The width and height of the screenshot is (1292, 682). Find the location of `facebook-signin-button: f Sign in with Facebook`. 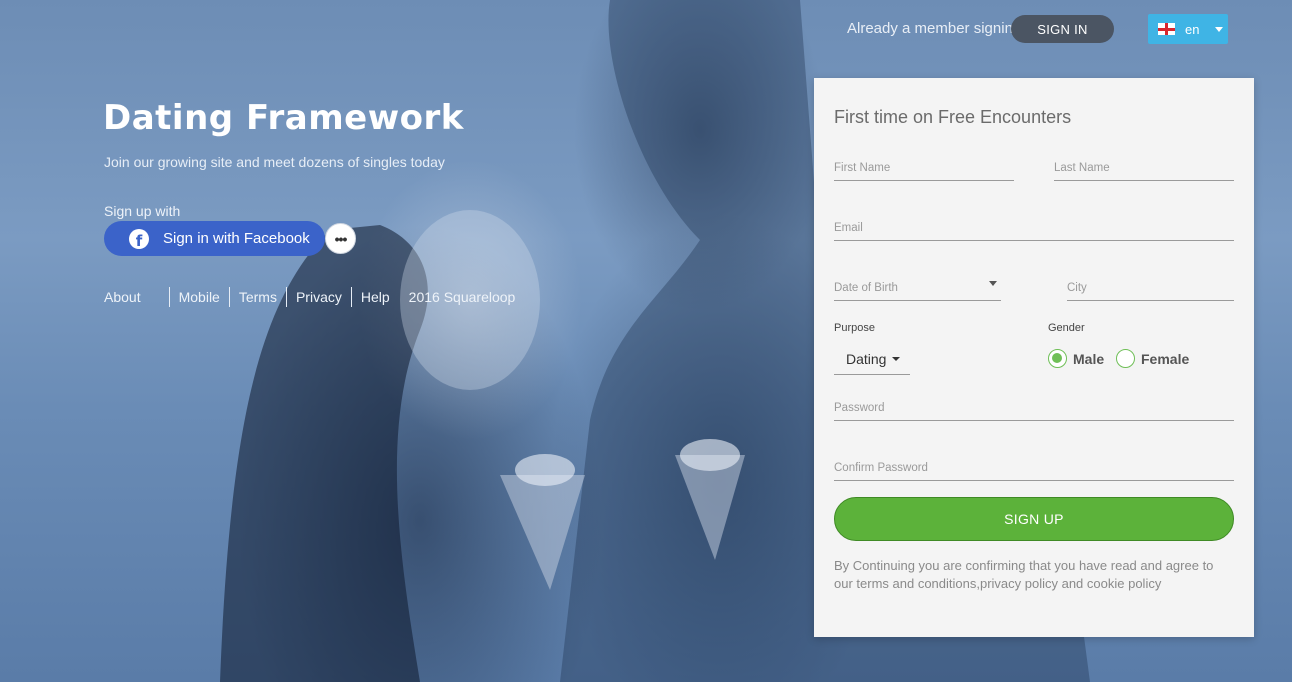

facebook-signin-button: f Sign in with Facebook is located at coordinates (214, 238).